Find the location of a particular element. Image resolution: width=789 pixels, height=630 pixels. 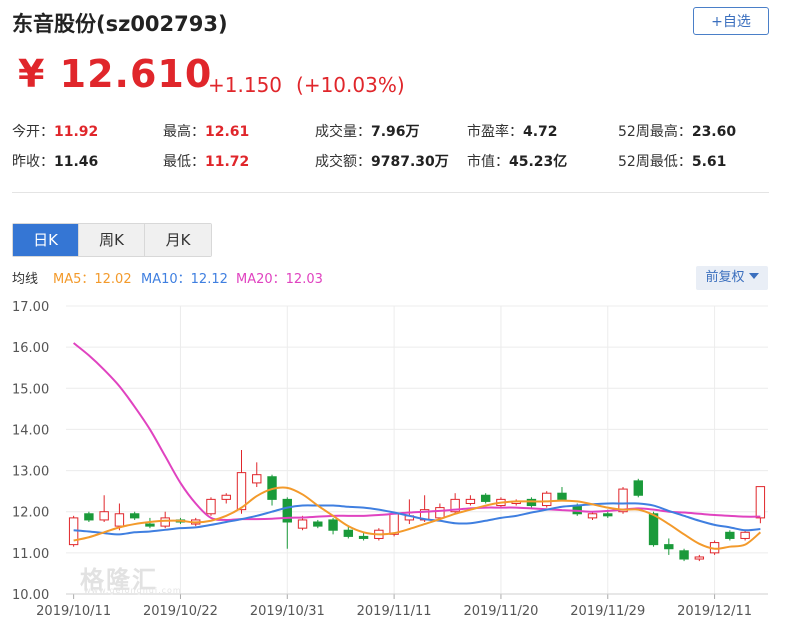

y-tick-label: 11.00 is located at coordinates (30, 554).